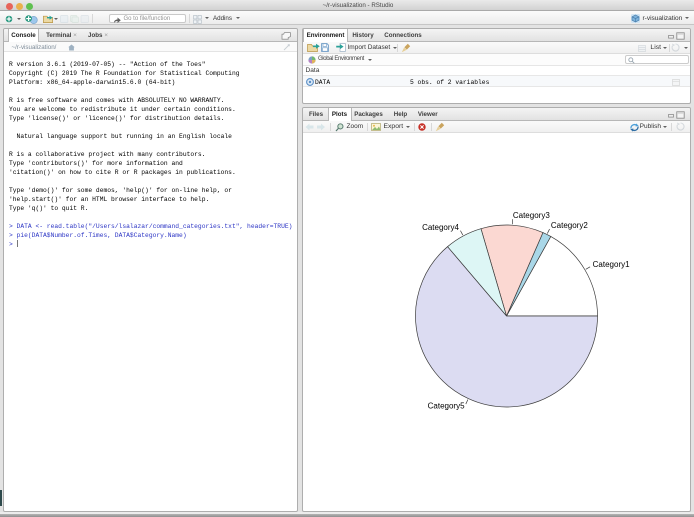  What do you see at coordinates (569, 225) in the screenshot?
I see `svg-text: Category2` at bounding box center [569, 225].